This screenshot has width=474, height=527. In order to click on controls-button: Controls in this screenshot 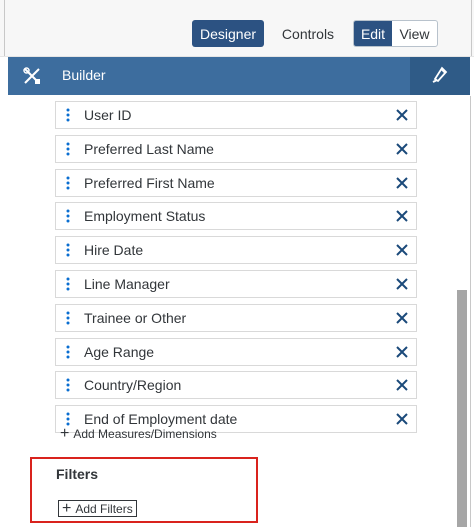, I will do `click(308, 33)`.